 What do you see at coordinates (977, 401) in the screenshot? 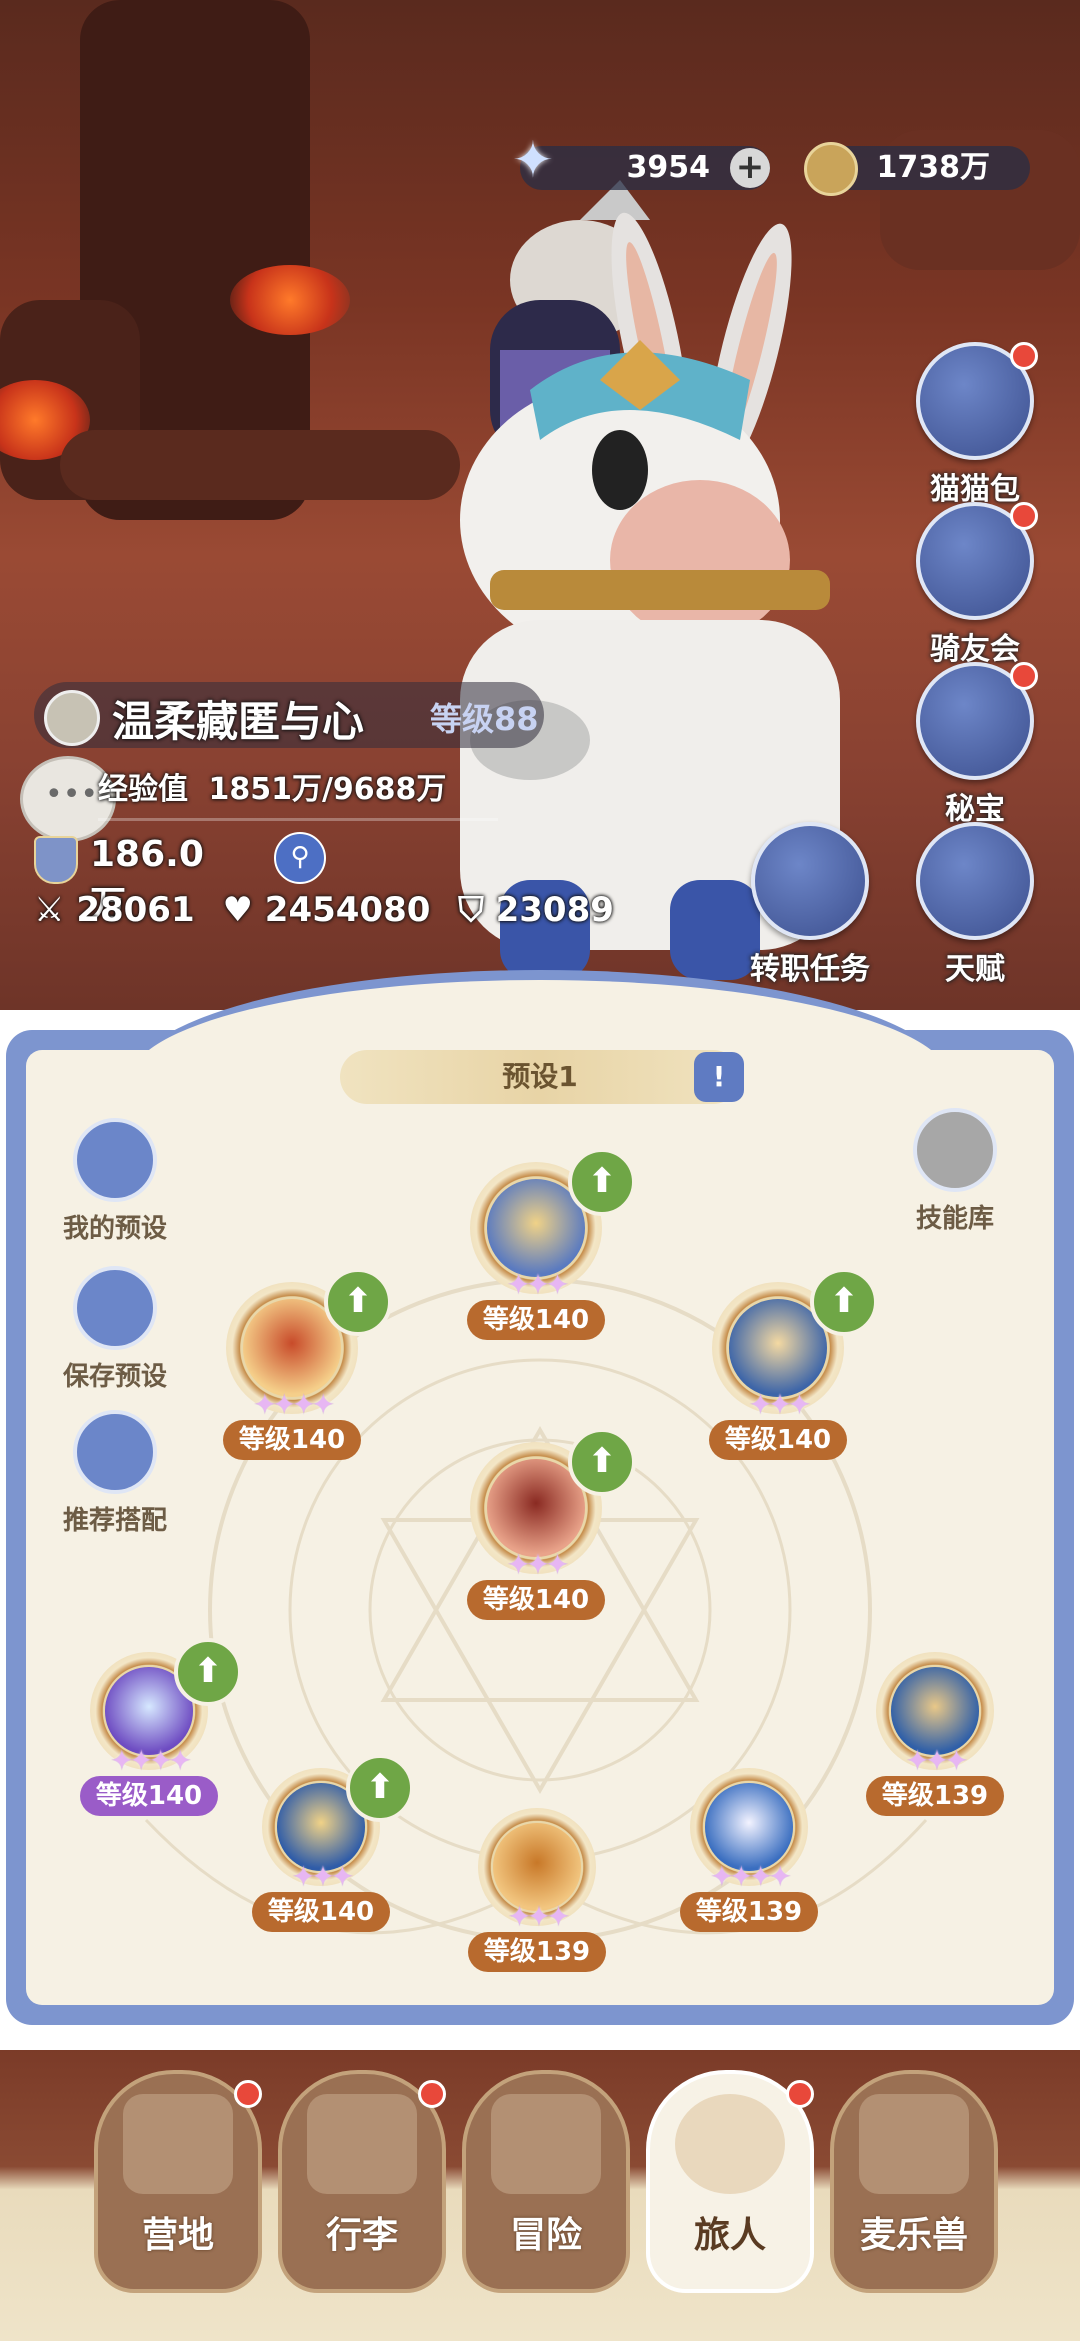
I see `cat-bag-icon` at bounding box center [977, 401].